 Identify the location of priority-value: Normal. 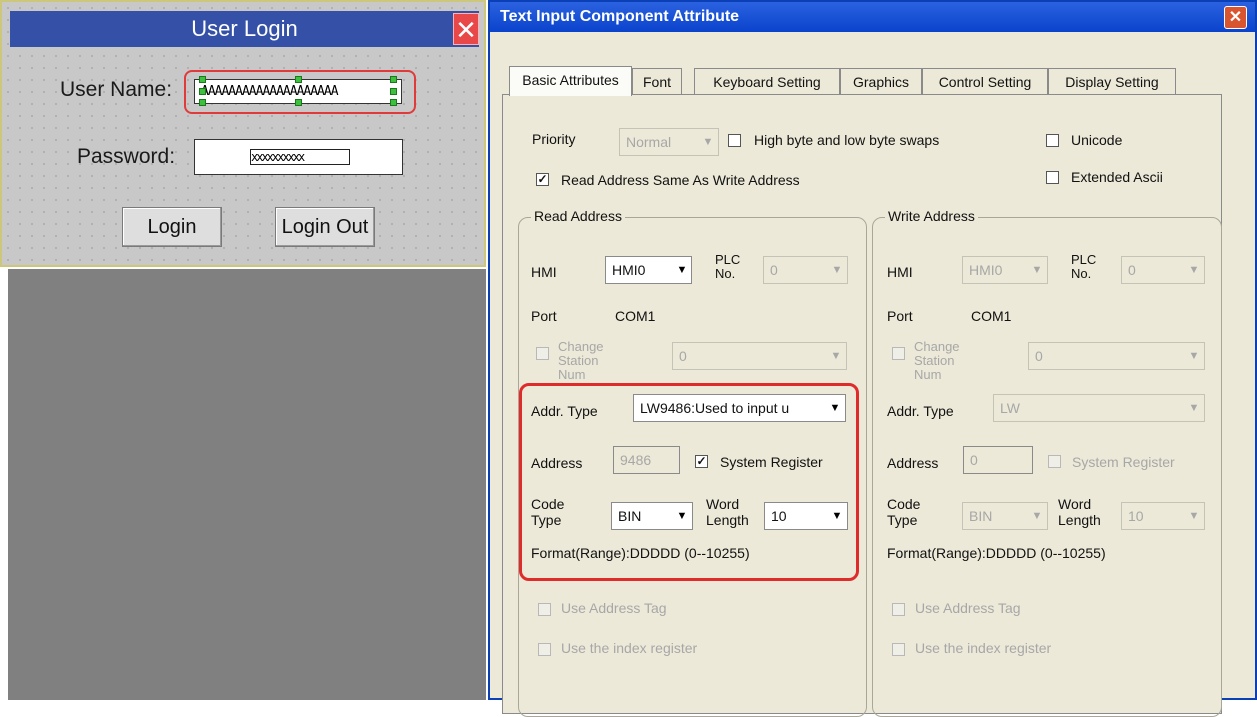
(649, 142).